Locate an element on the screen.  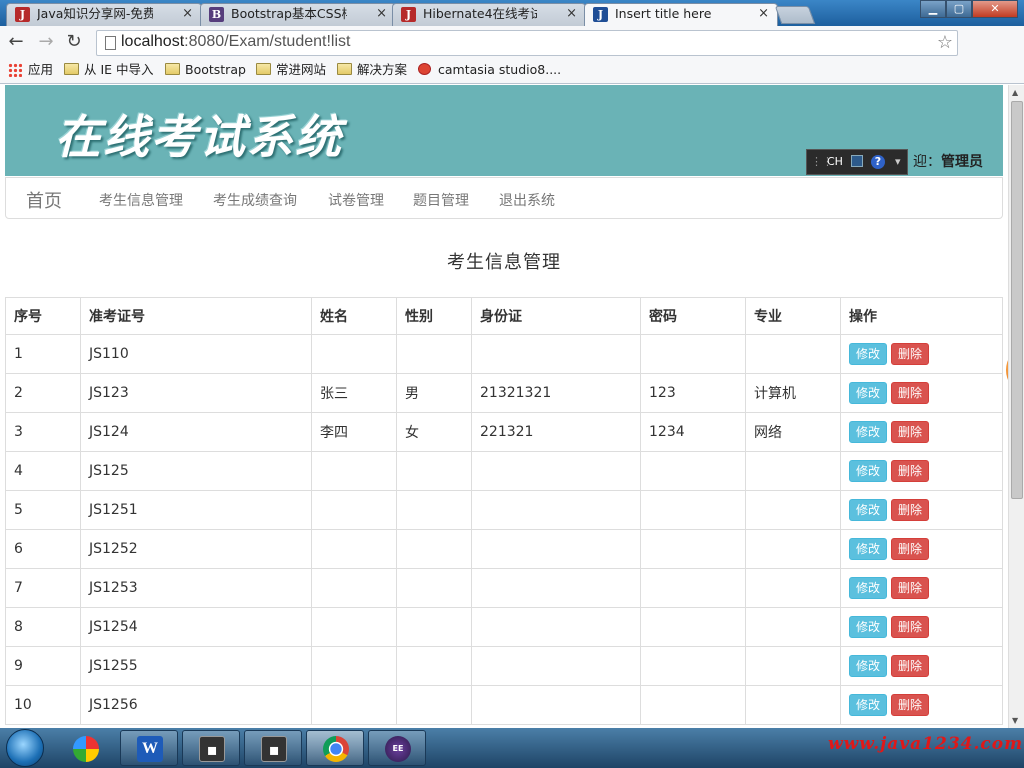
browser-tab-1: J Java知识分享网-免费Java × is located at coordinates (104, 14).